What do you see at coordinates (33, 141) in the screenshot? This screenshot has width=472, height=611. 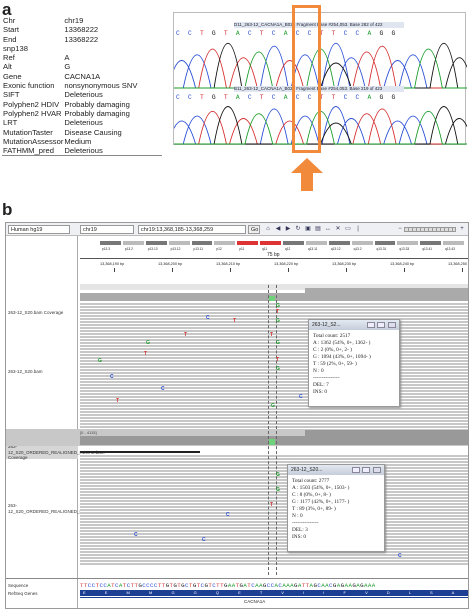 I see `annotation-key: MutationAssessor` at bounding box center [33, 141].